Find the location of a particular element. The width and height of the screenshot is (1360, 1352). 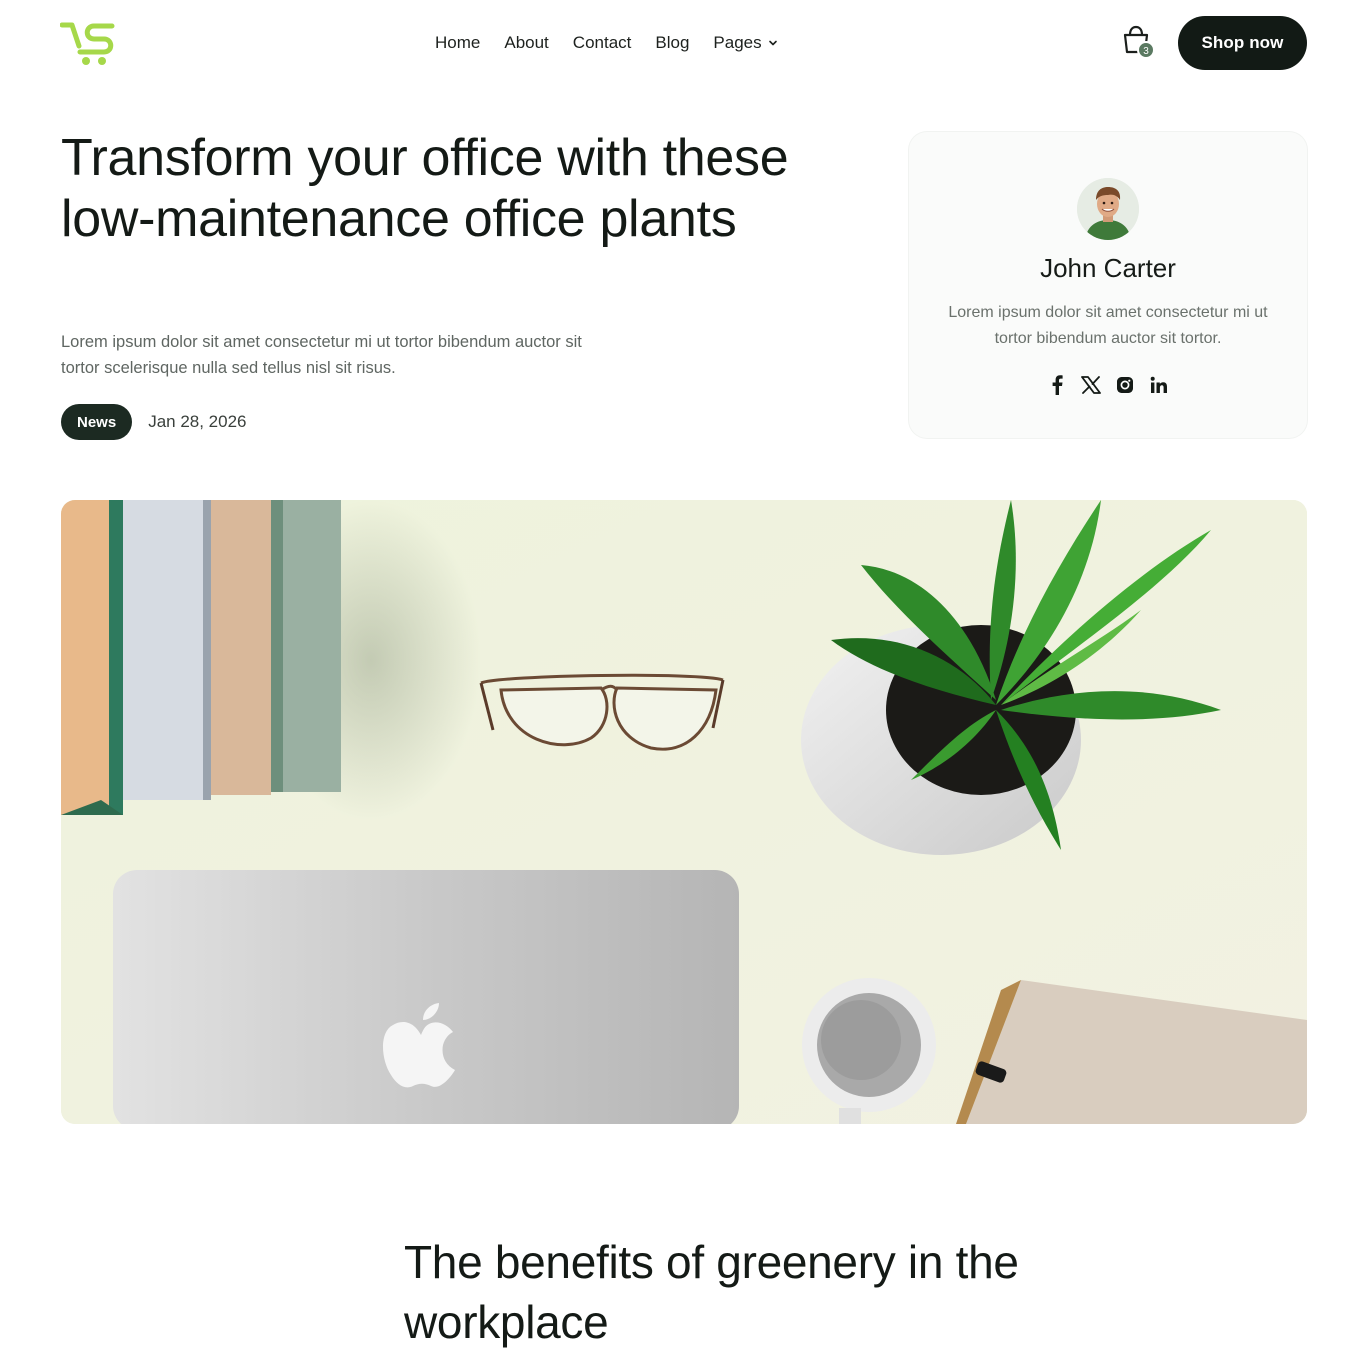

category-tag: News is located at coordinates (97, 422).